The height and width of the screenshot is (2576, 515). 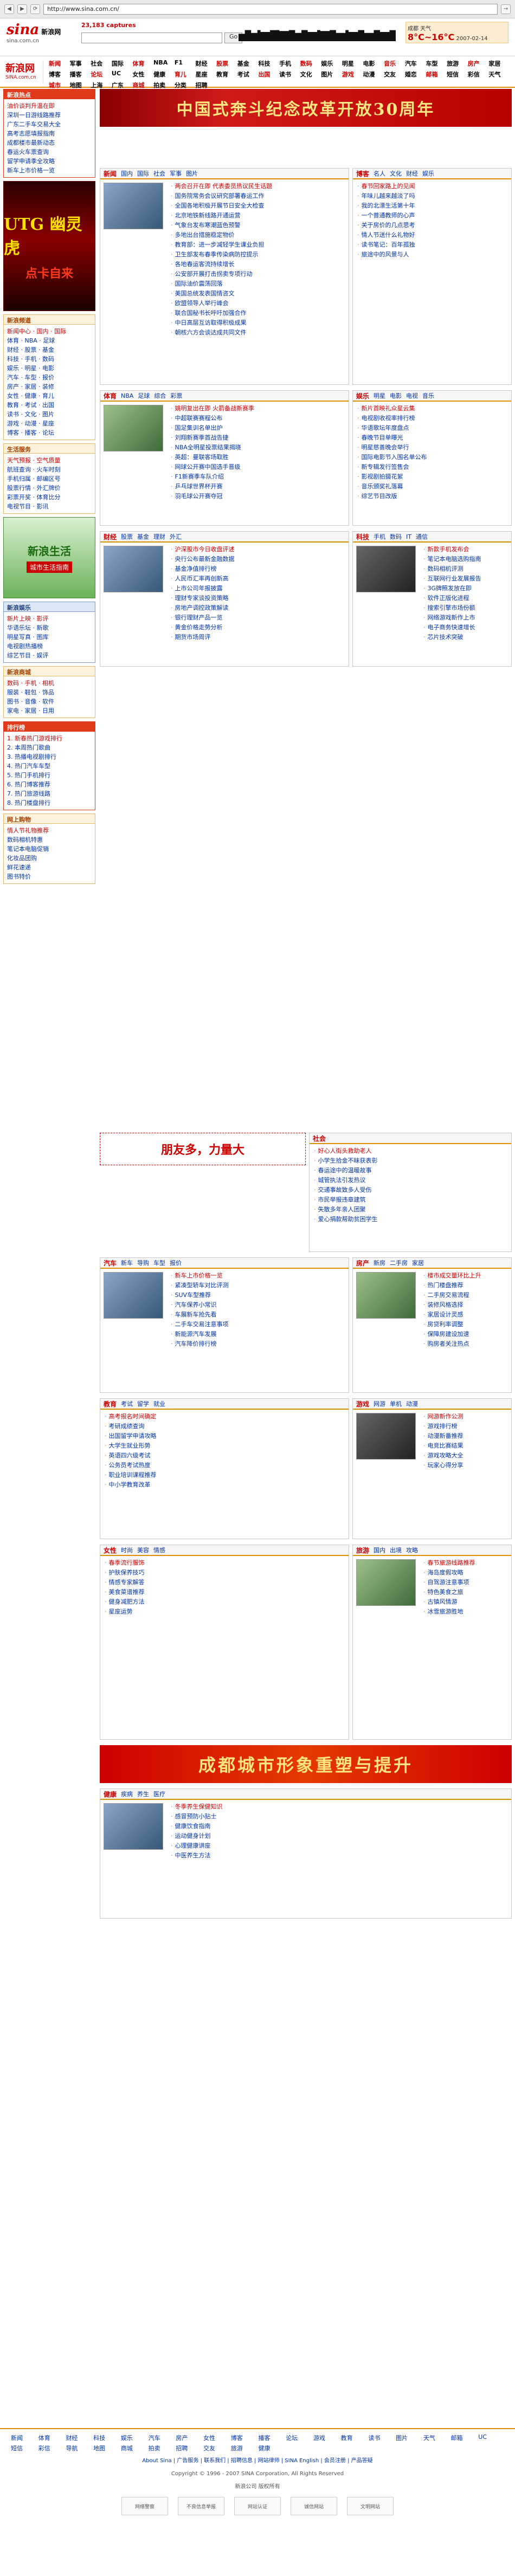 I want to click on news-link: 新专辑发行签售会, so click(x=432, y=467).